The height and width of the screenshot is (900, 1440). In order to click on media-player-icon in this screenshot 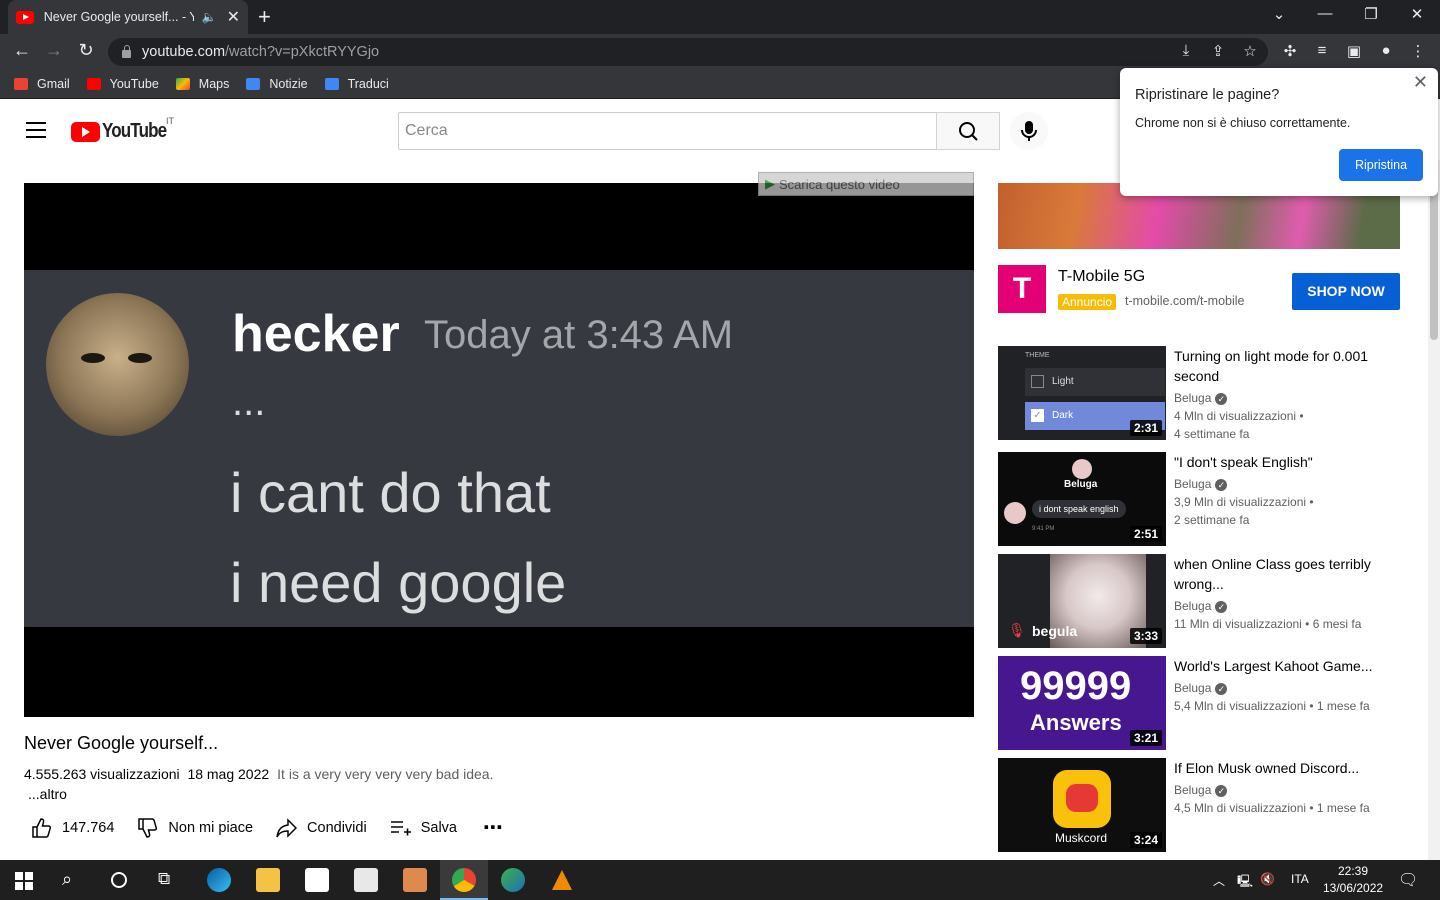, I will do `click(415, 880)`.